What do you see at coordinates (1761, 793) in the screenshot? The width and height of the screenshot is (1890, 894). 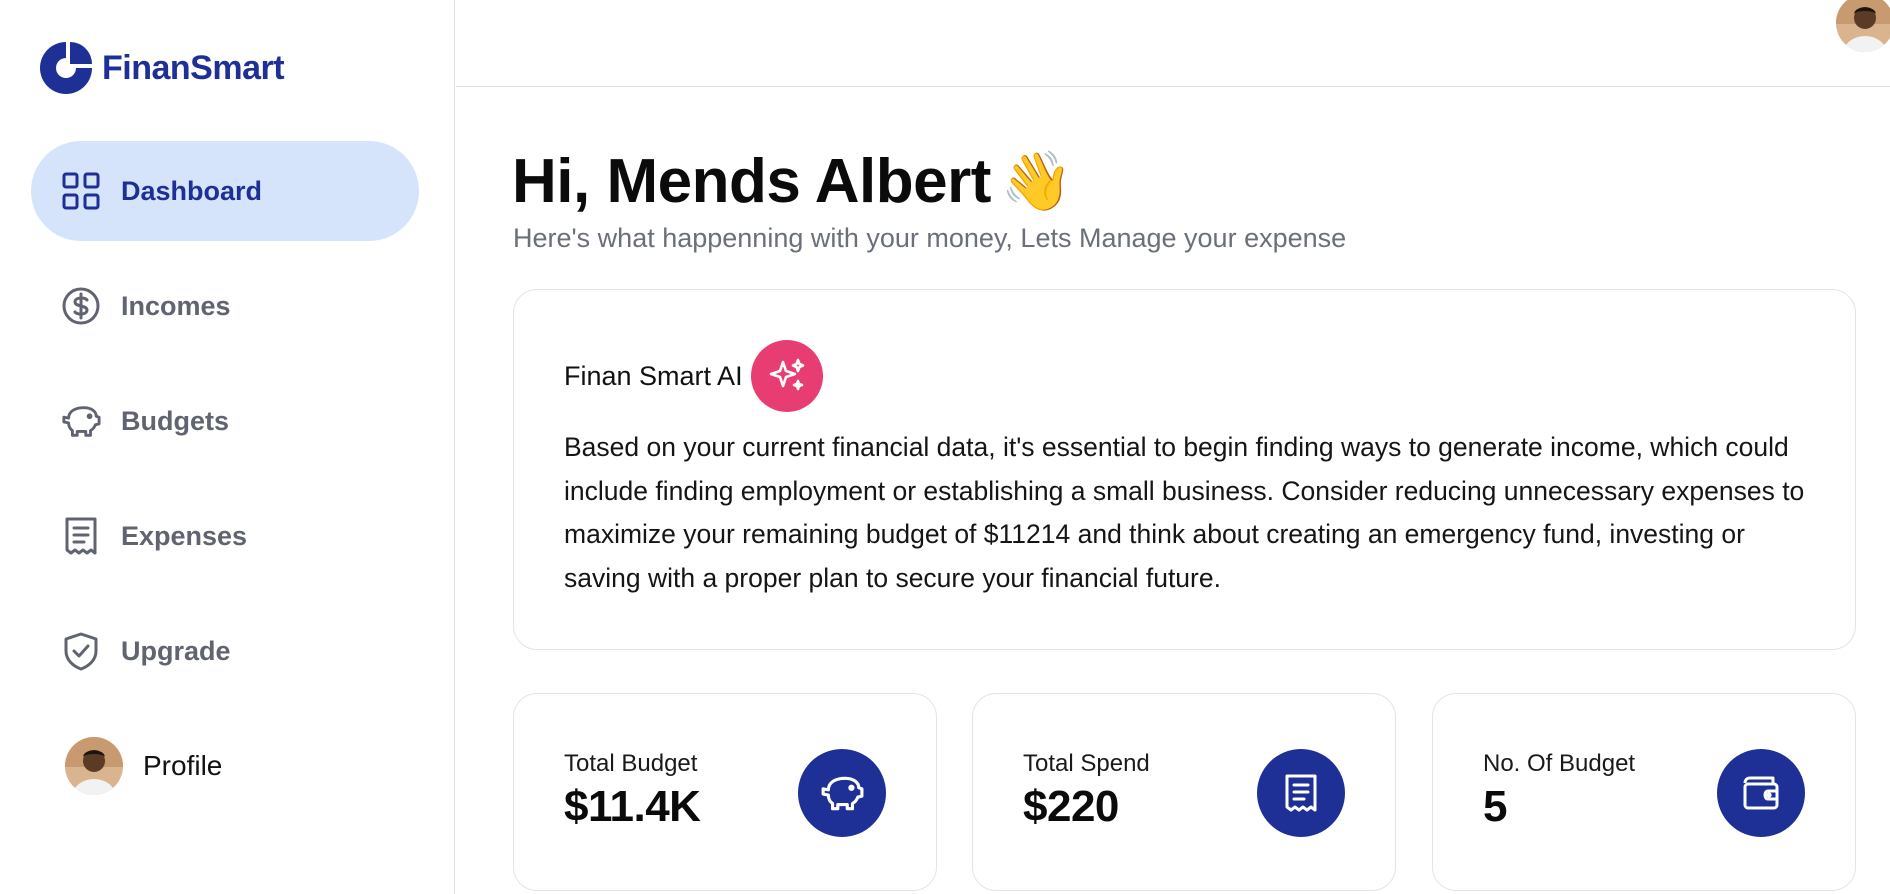 I see `wallet-icon` at bounding box center [1761, 793].